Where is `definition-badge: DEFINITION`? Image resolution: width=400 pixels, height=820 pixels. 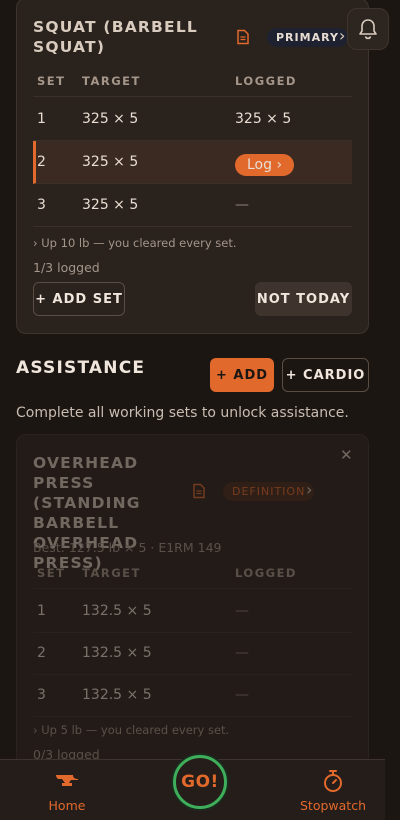 definition-badge: DEFINITION is located at coordinates (269, 491).